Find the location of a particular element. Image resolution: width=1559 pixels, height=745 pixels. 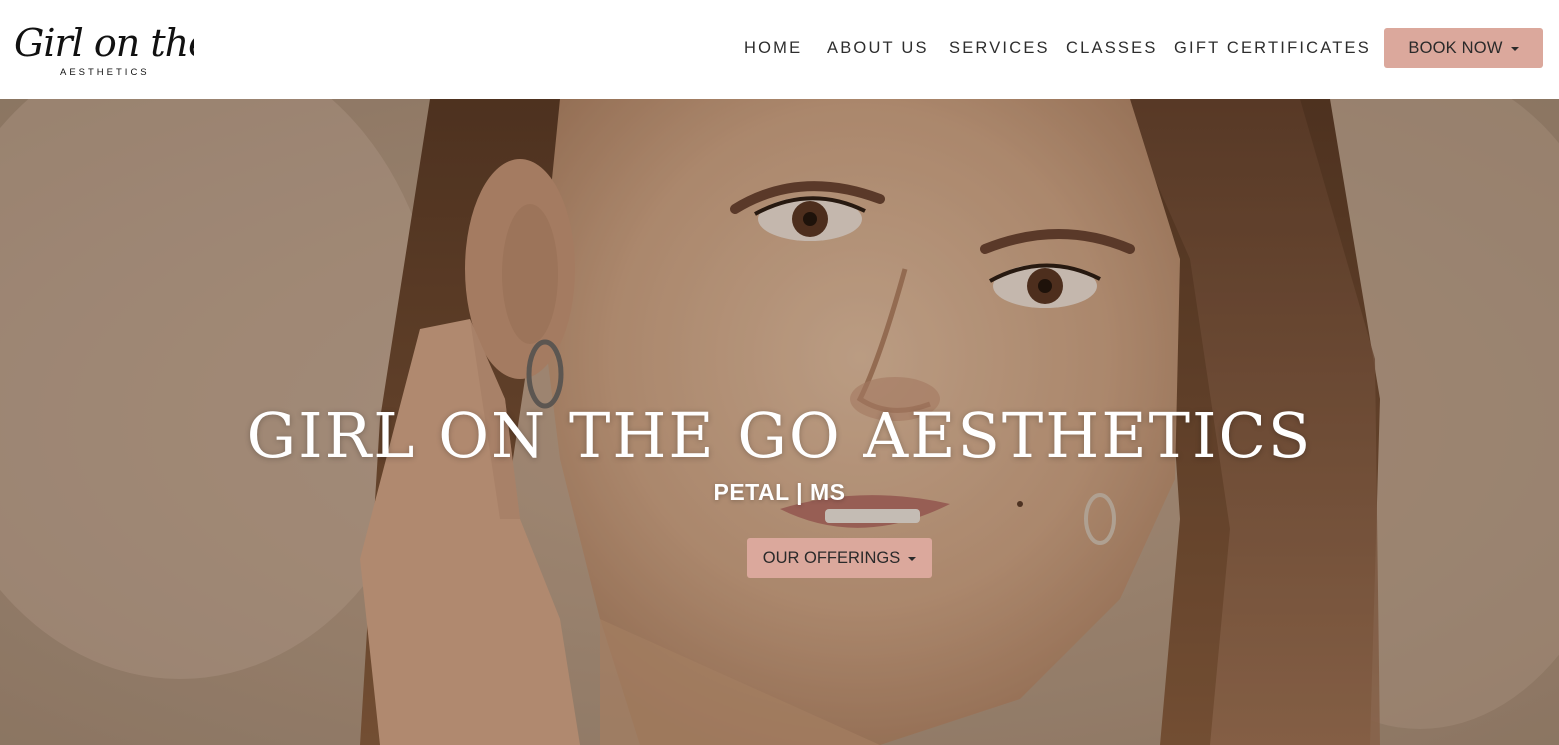

our-offerings-button: OUR OFFERINGS is located at coordinates (839, 558).